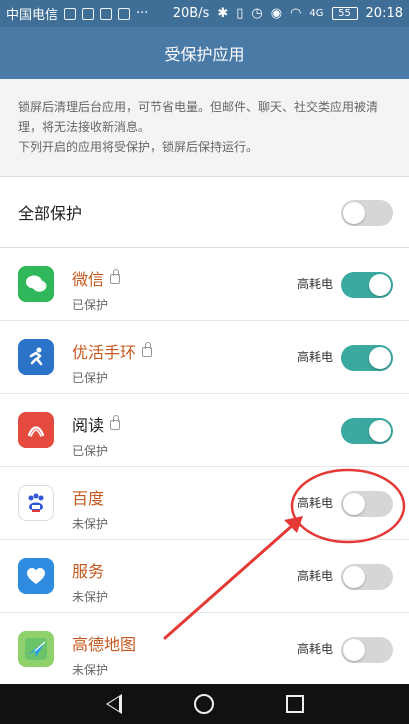 This screenshot has width=409, height=724. I want to click on app-name: 百度, so click(88, 498).